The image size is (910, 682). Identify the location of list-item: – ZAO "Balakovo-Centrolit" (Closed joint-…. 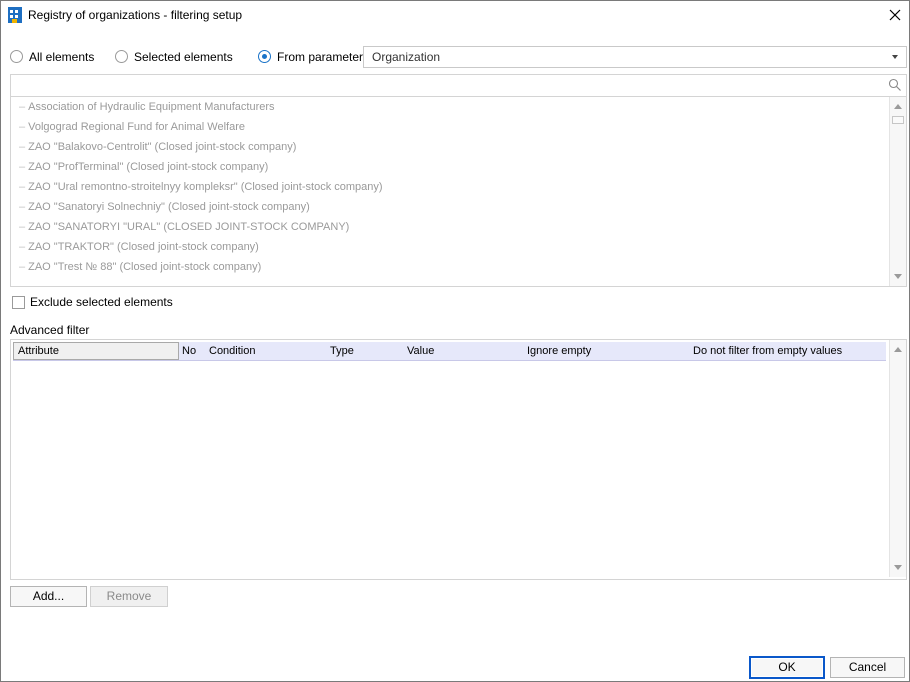
(157, 150).